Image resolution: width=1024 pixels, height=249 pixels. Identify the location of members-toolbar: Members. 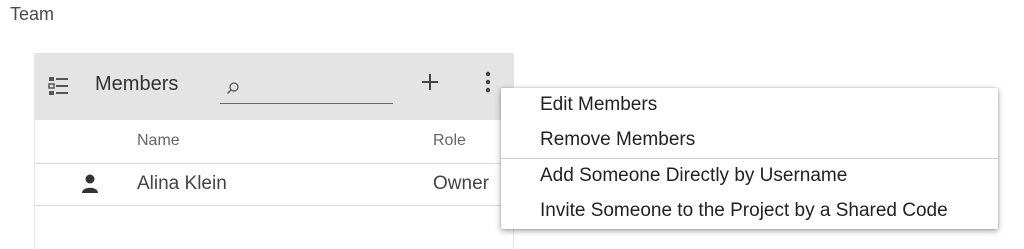
(274, 86).